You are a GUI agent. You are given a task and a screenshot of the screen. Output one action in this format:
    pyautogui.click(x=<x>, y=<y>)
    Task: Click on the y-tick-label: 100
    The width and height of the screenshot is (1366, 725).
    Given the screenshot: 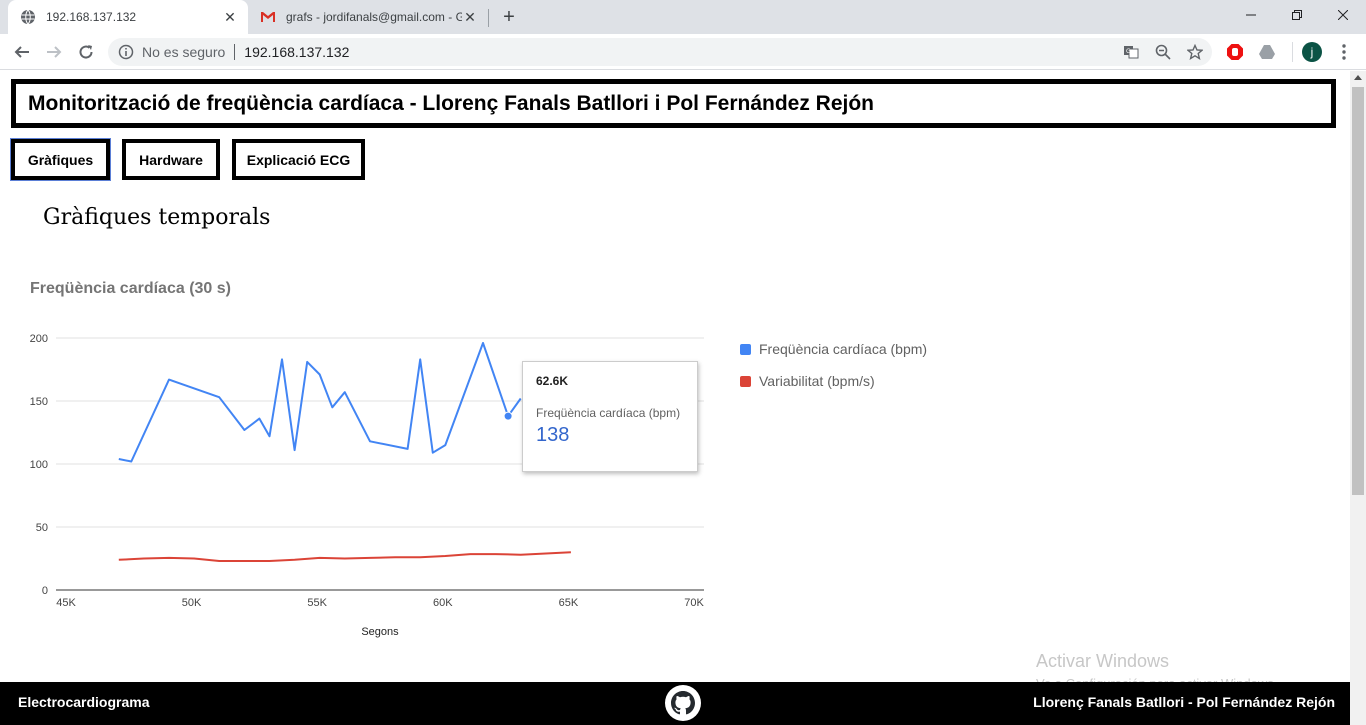 What is the action you would take?
    pyautogui.click(x=39, y=465)
    